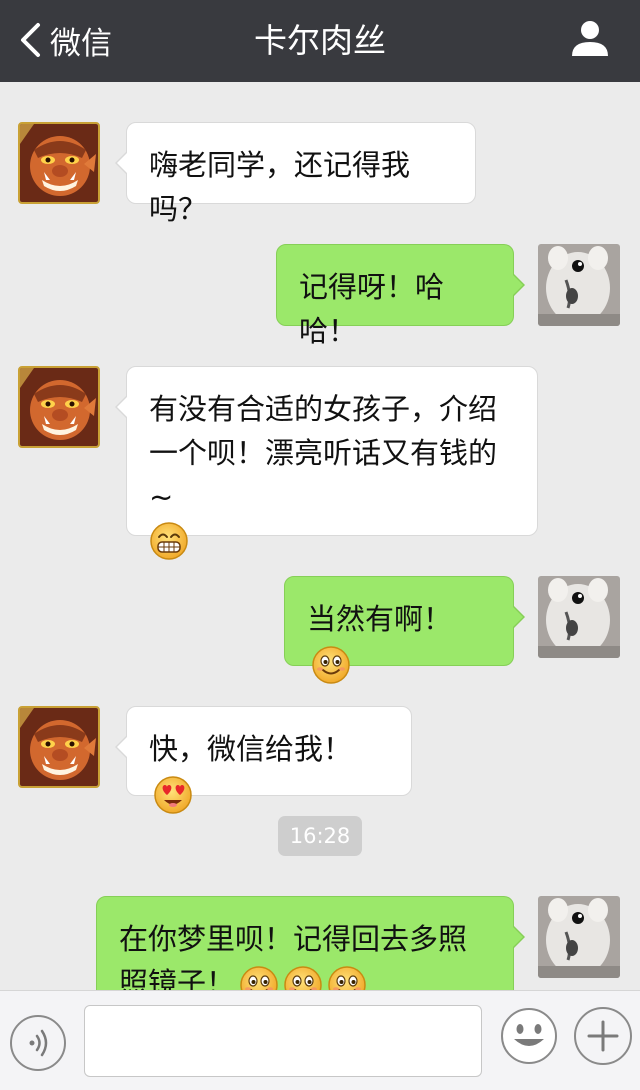 This screenshot has width=640, height=1090. I want to click on chevron-left-icon, so click(30, 40).